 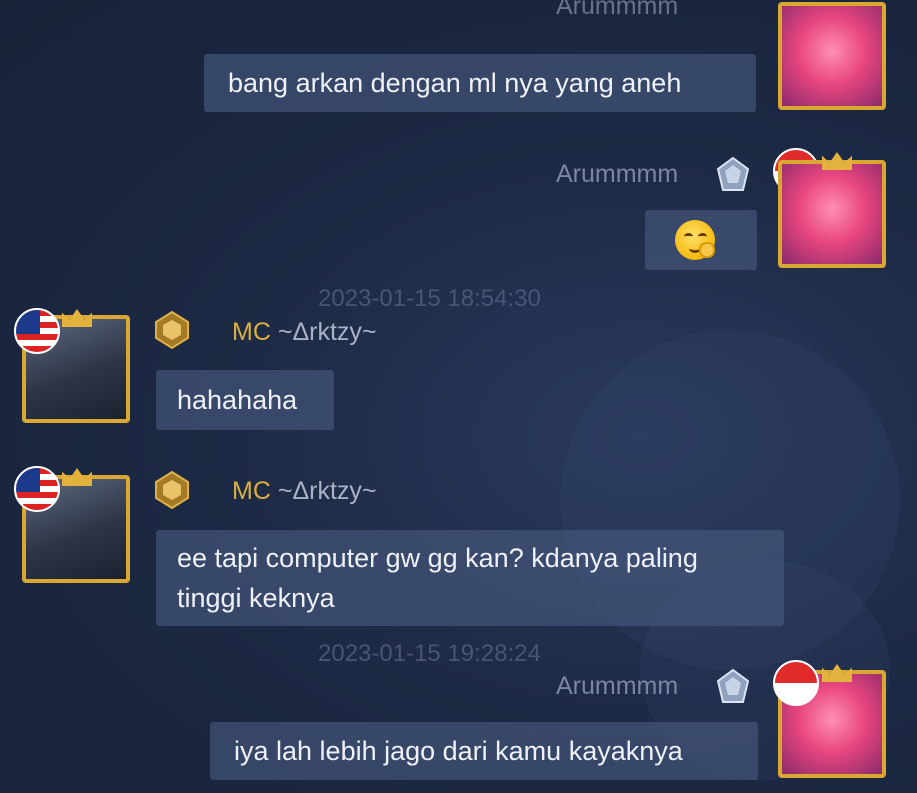 I want to click on indonesia-flag-icon, so click(x=796, y=683).